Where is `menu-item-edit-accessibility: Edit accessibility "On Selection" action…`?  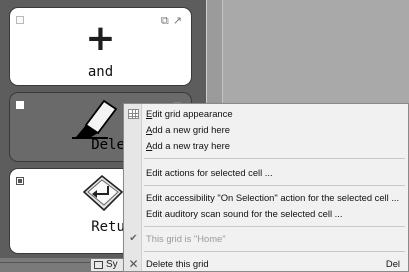
menu-item-edit-accessibility: Edit accessibility "On Selection" action… is located at coordinates (266, 198).